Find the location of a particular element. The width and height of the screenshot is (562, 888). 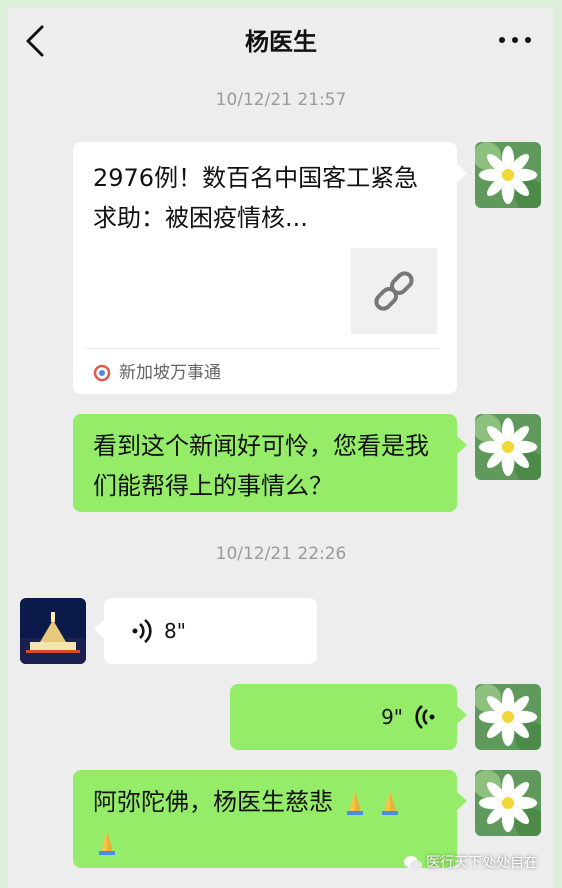

temple-night-avatar-image is located at coordinates (53, 631).